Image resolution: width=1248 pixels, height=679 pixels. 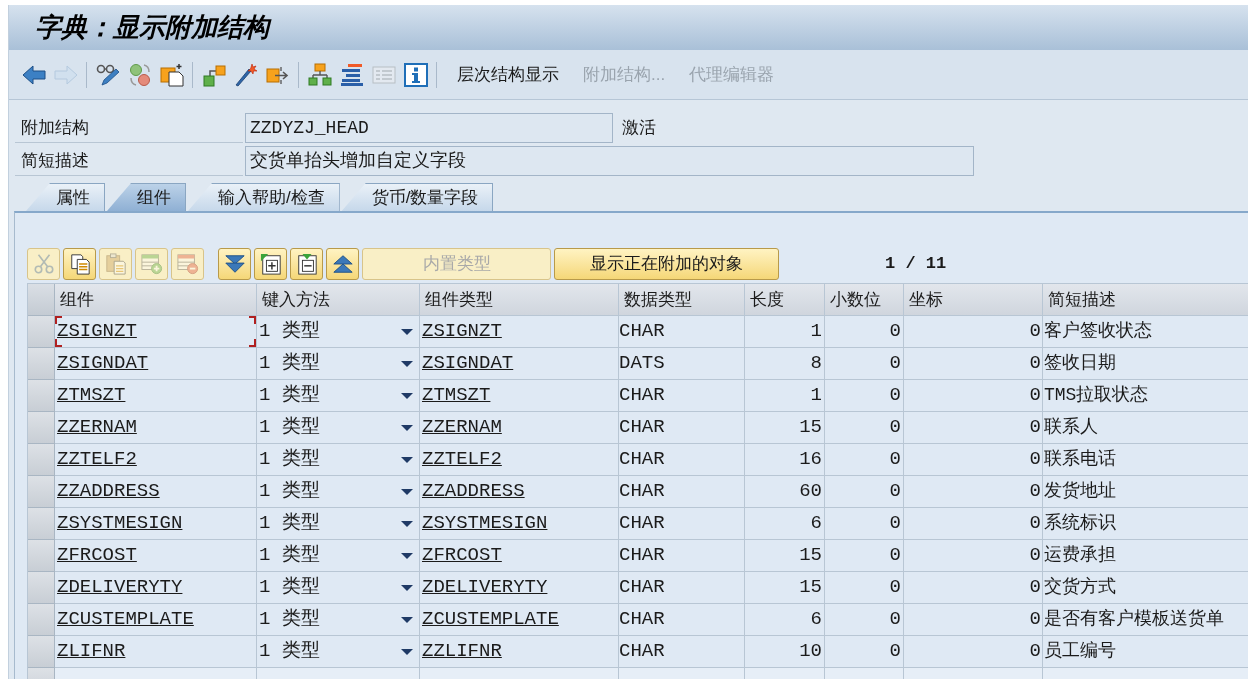 I want to click on table-minus-icon, so click(x=187, y=264).